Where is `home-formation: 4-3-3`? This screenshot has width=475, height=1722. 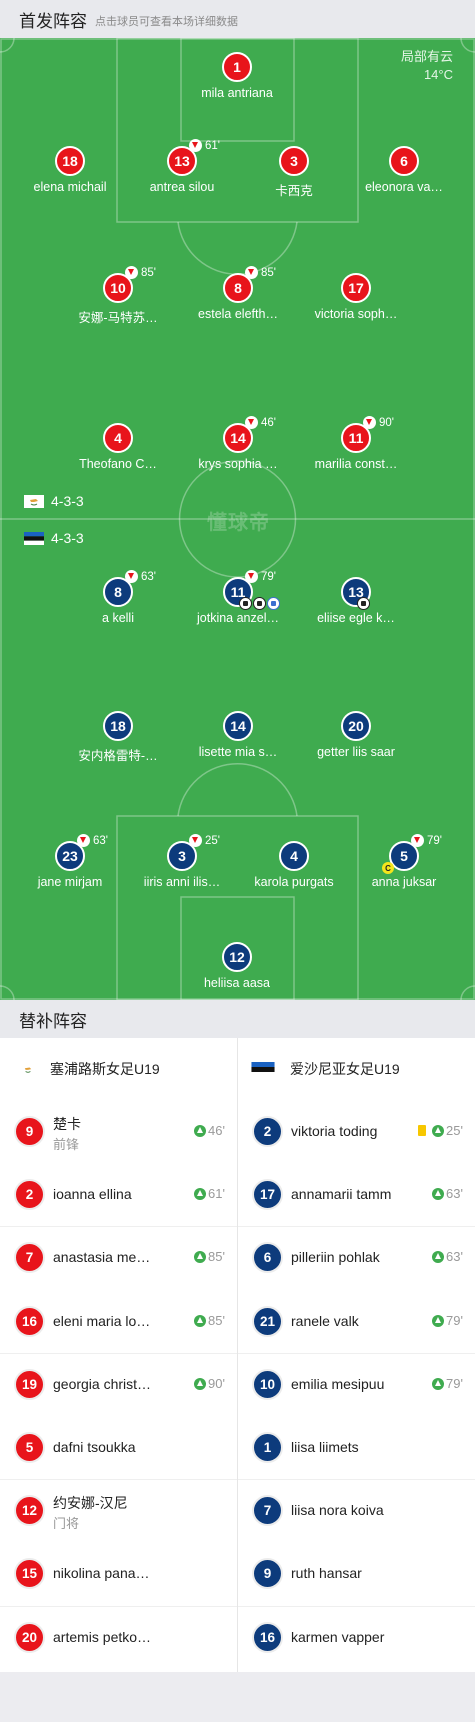 home-formation: 4-3-3 is located at coordinates (54, 501).